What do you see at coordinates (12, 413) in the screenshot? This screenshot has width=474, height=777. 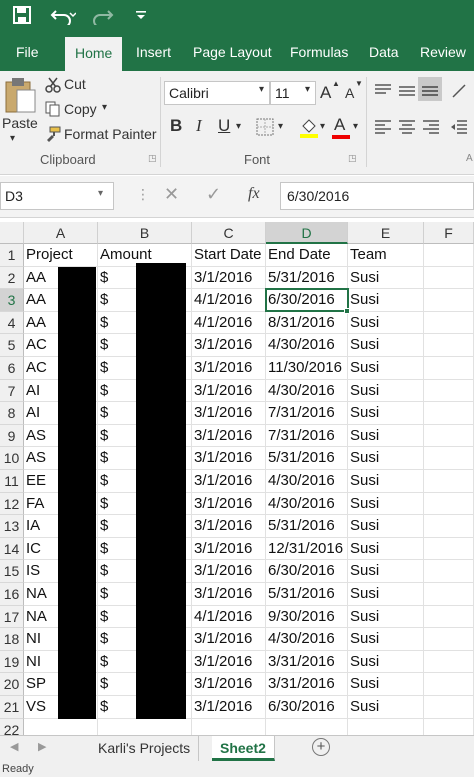 I see `row-header: 8` at bounding box center [12, 413].